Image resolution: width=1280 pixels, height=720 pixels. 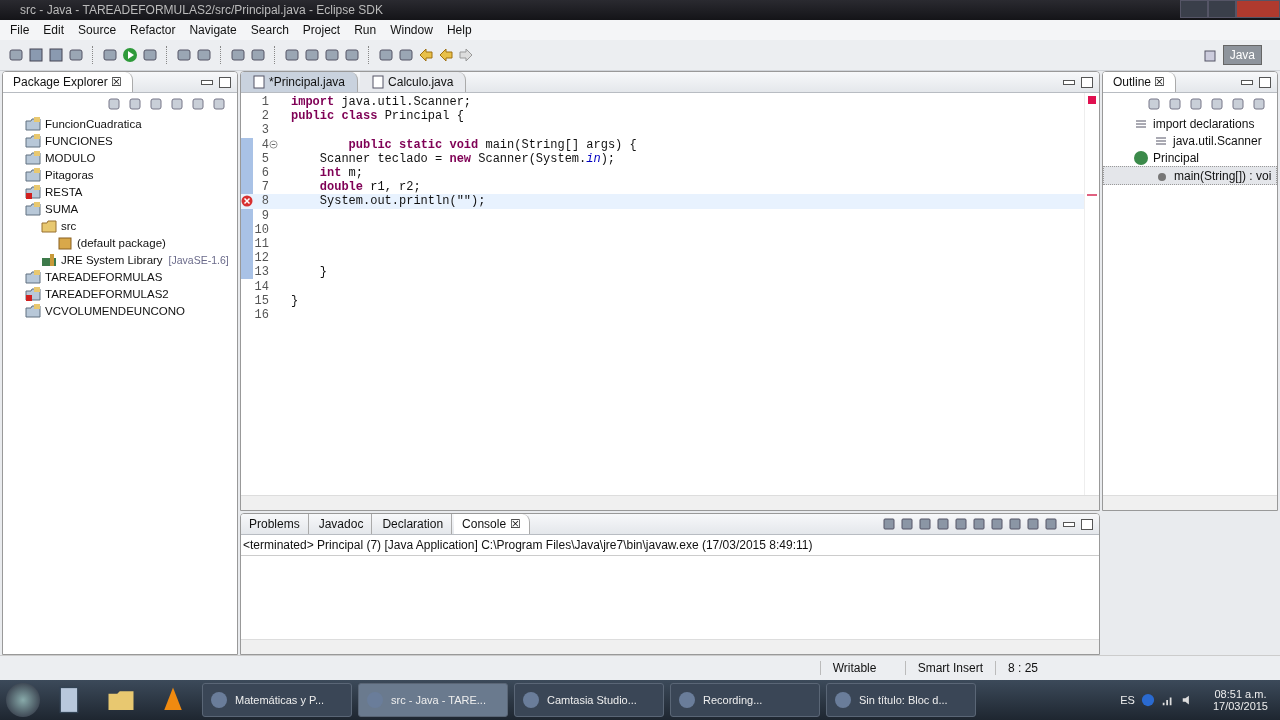 I want to click on tree-item: TAREADEFORMULAS, so click(x=120, y=276).